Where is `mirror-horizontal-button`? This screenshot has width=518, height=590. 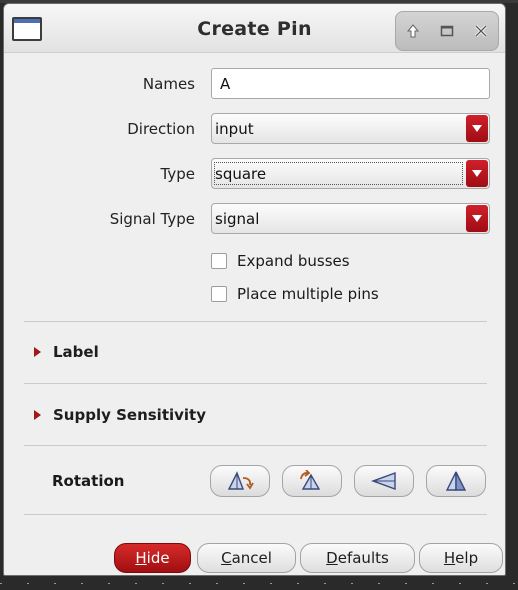
mirror-horizontal-button is located at coordinates (384, 481).